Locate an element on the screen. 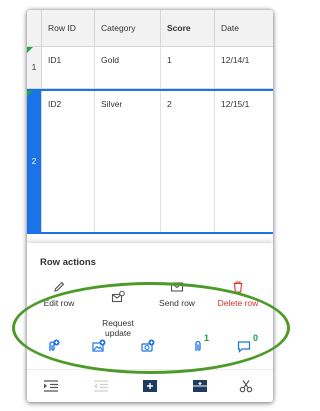  add-photo-icon is located at coordinates (148, 345).